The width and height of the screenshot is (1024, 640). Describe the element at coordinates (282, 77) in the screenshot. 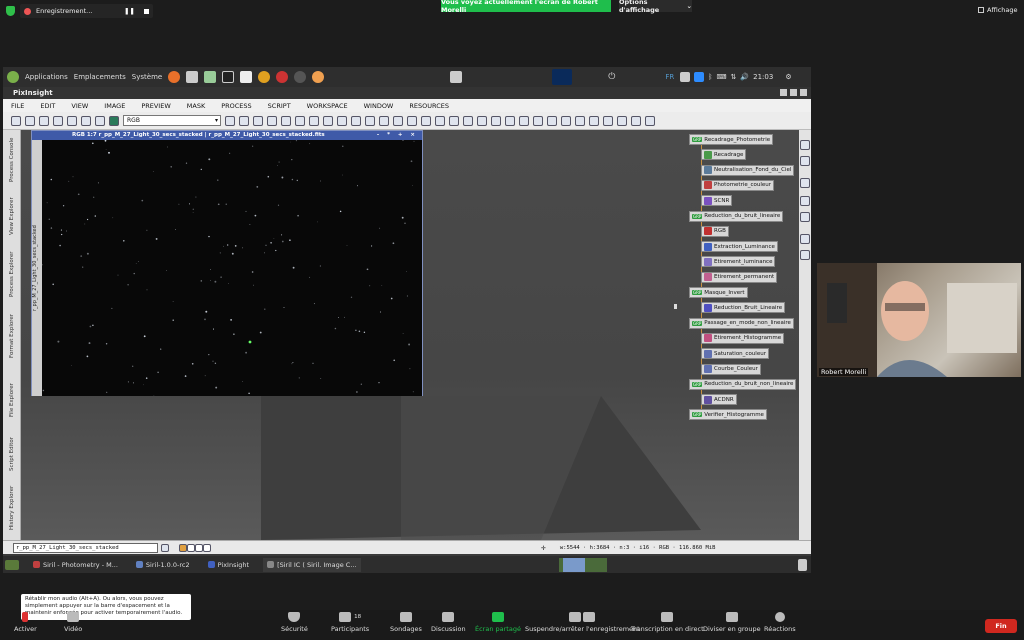

I see `app-red-icon` at that location.